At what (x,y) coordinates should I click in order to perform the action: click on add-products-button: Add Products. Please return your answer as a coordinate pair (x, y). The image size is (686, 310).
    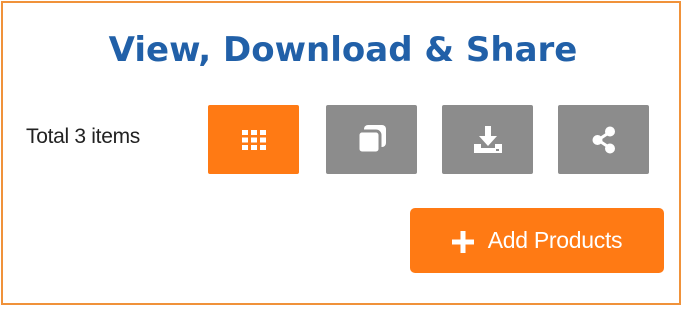
    Looking at the image, I should click on (537, 240).